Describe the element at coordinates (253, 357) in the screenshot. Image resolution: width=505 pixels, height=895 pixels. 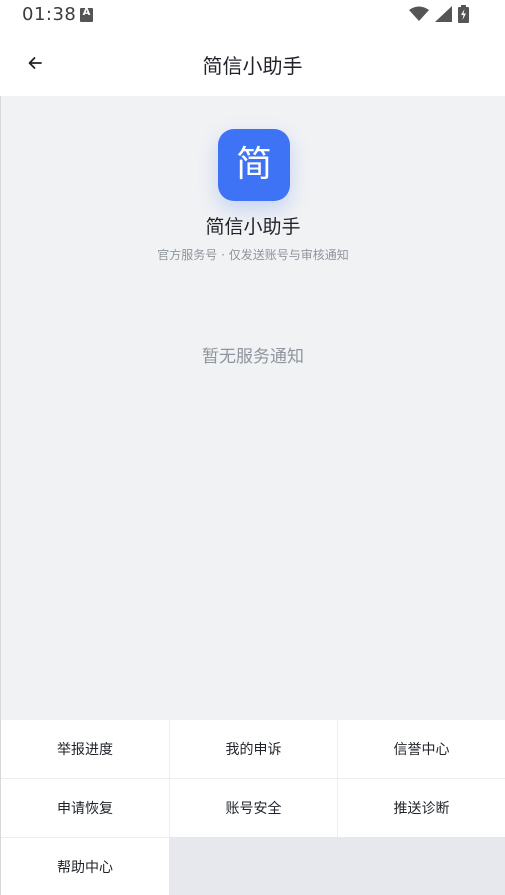
I see `empty-state-text: 暂无服务通知` at that location.